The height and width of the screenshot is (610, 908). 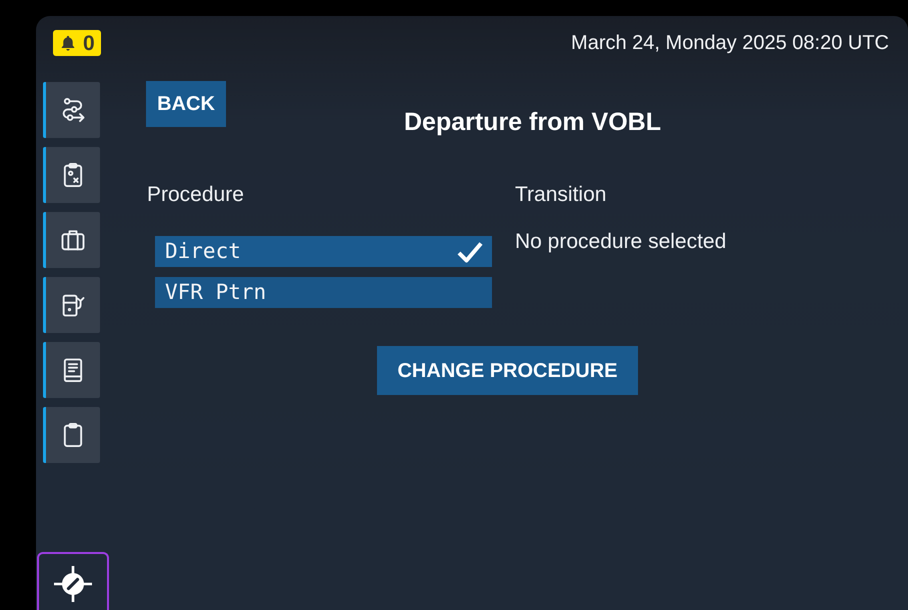 I want to click on procedure-option: VFR Ptrn, so click(x=323, y=292).